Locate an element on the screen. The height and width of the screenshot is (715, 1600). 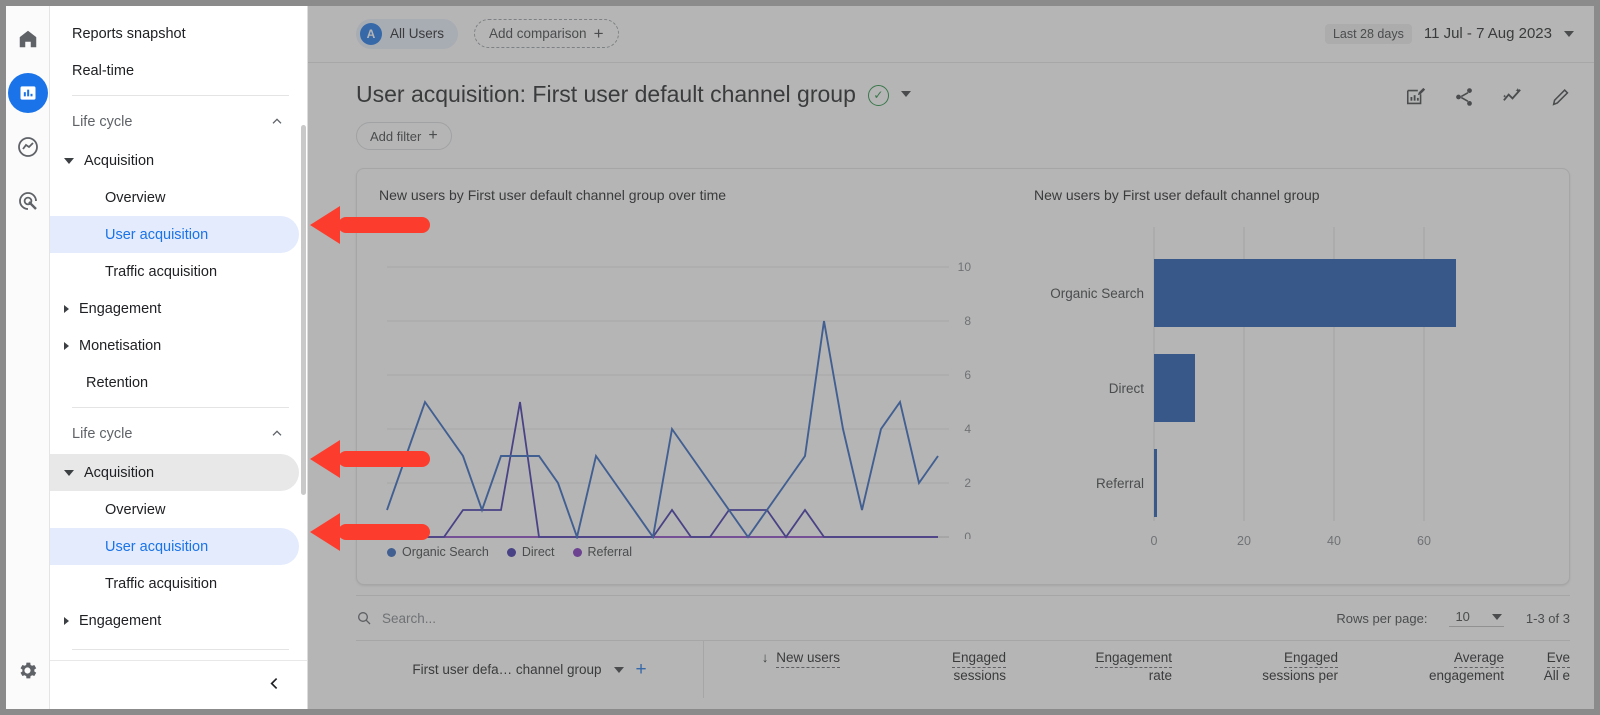
rows-per-page-select: 10 is located at coordinates (1476, 618).